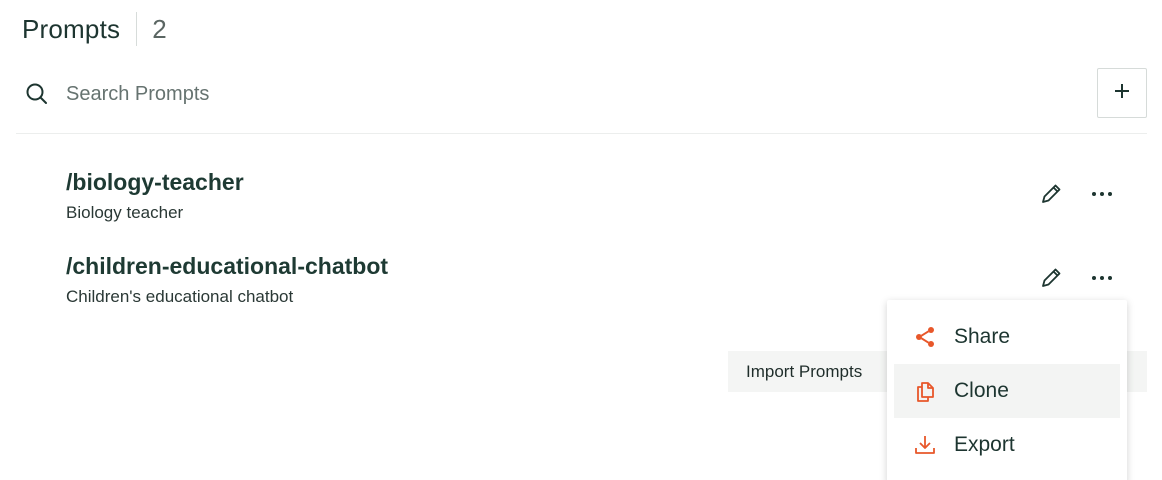 This screenshot has height=480, width=1162. What do you see at coordinates (71, 28) in the screenshot?
I see `page-title: Prompts` at bounding box center [71, 28].